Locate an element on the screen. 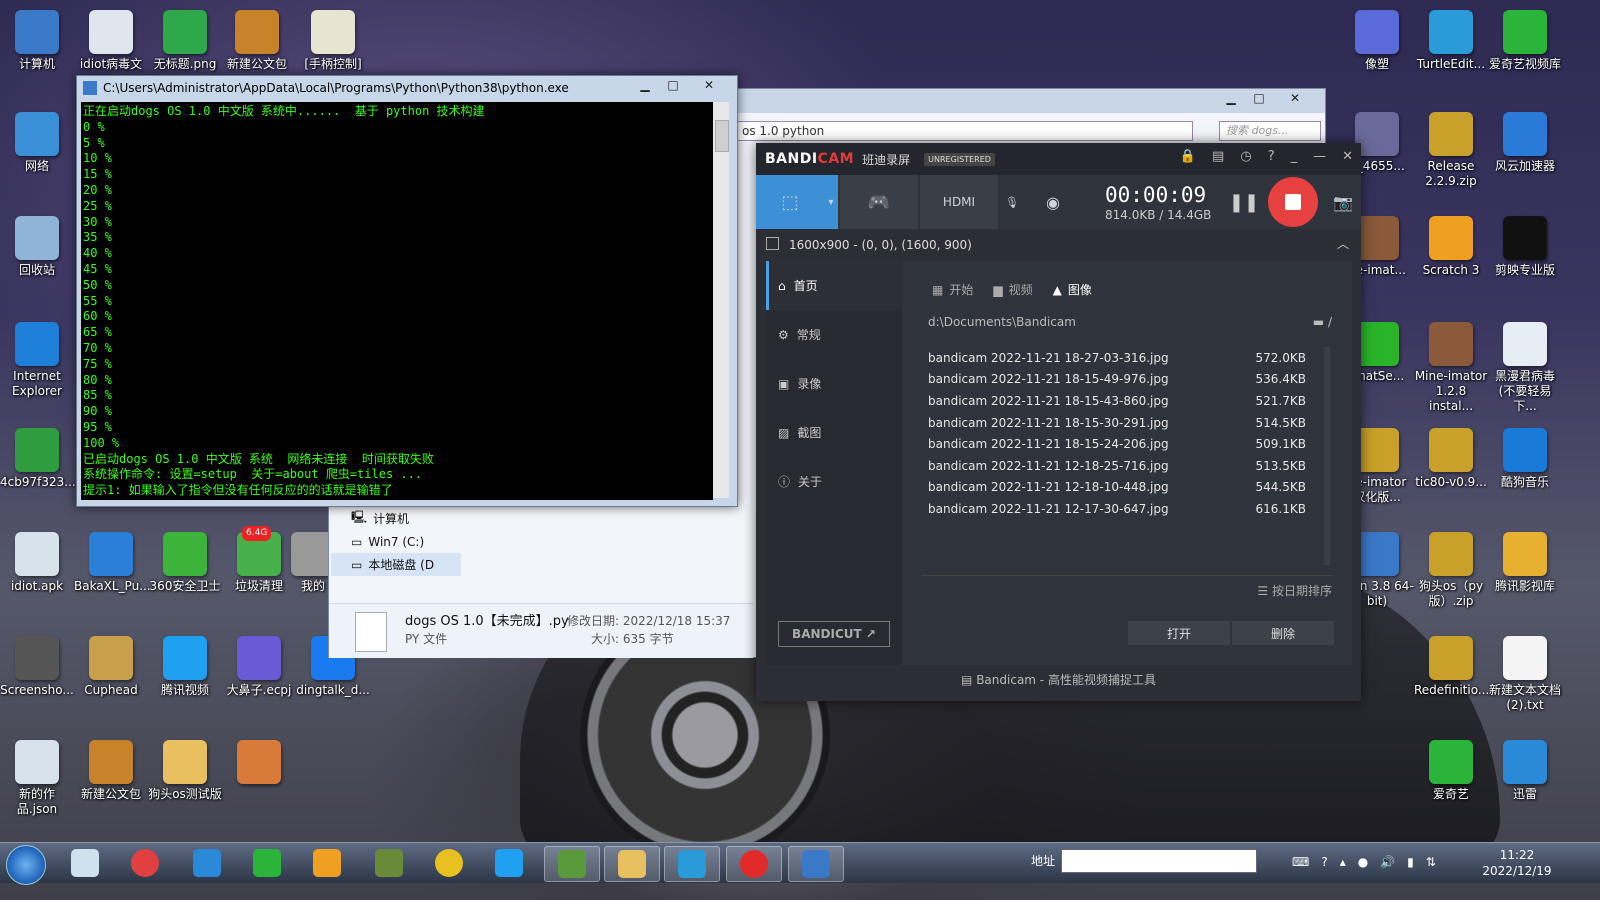 This screenshot has height=900, width=1600. webcam-button: ◉ is located at coordinates (1053, 202).